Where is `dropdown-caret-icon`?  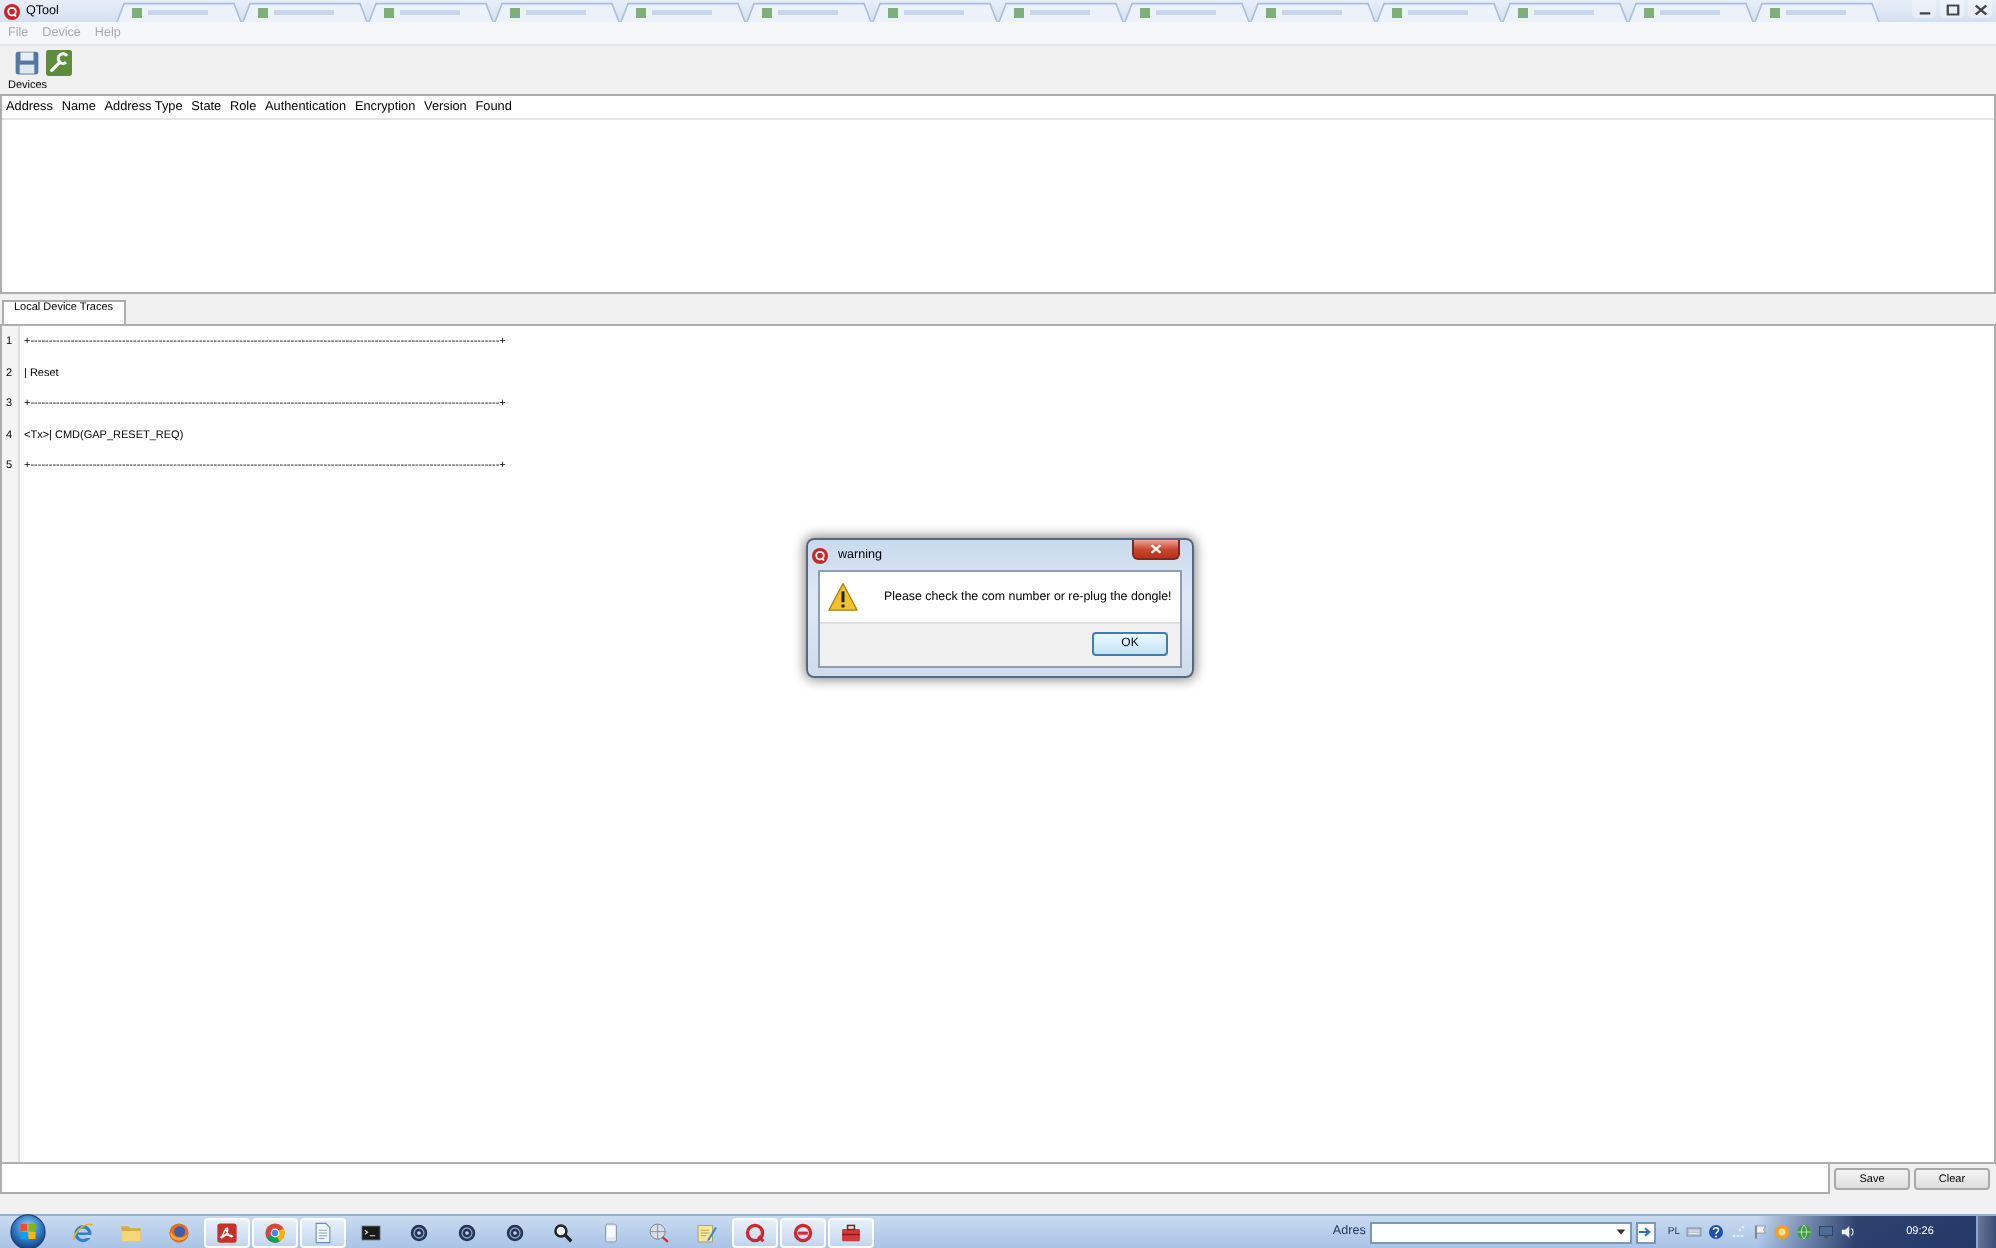 dropdown-caret-icon is located at coordinates (1620, 1232).